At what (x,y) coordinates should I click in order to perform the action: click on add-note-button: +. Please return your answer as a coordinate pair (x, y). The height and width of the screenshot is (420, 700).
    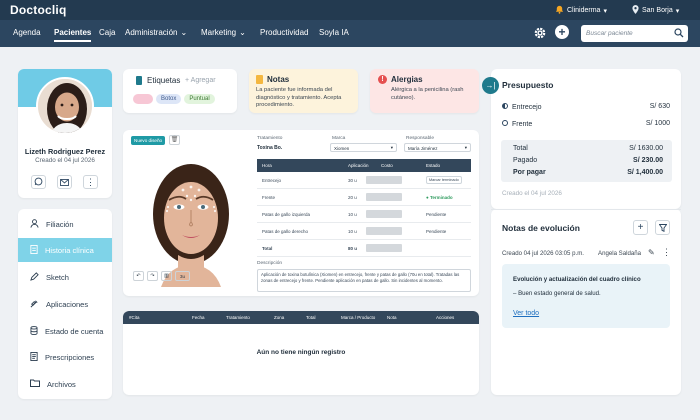
    Looking at the image, I should click on (640, 227).